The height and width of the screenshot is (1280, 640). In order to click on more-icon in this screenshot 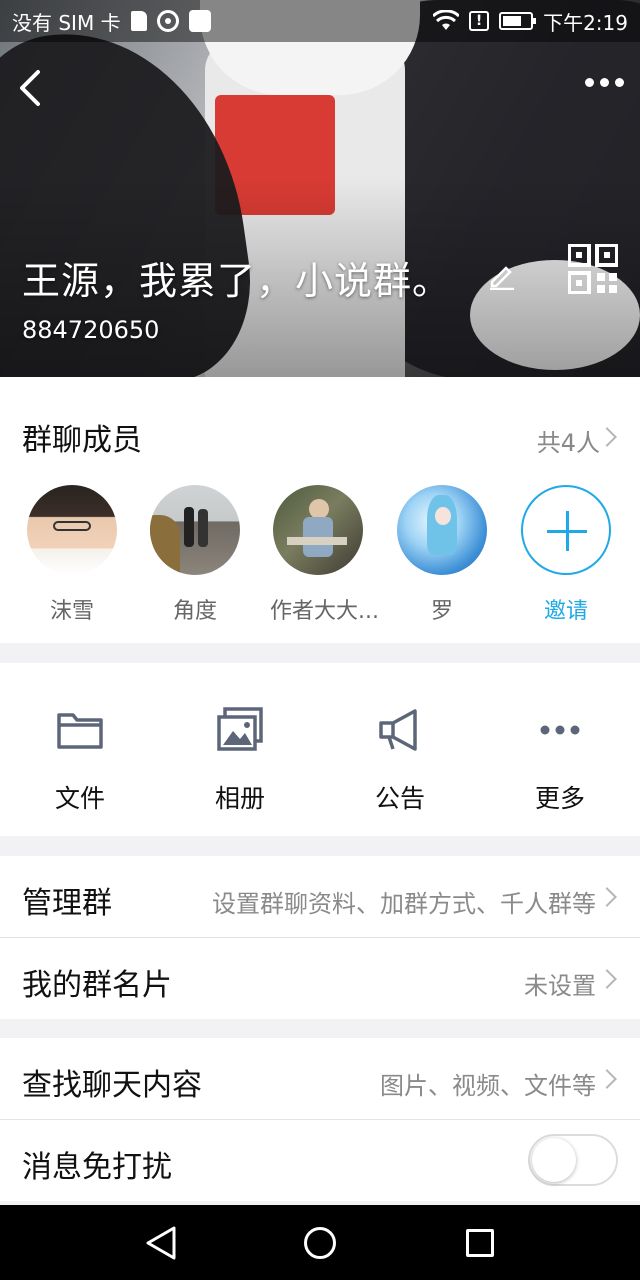, I will do `click(560, 730)`.